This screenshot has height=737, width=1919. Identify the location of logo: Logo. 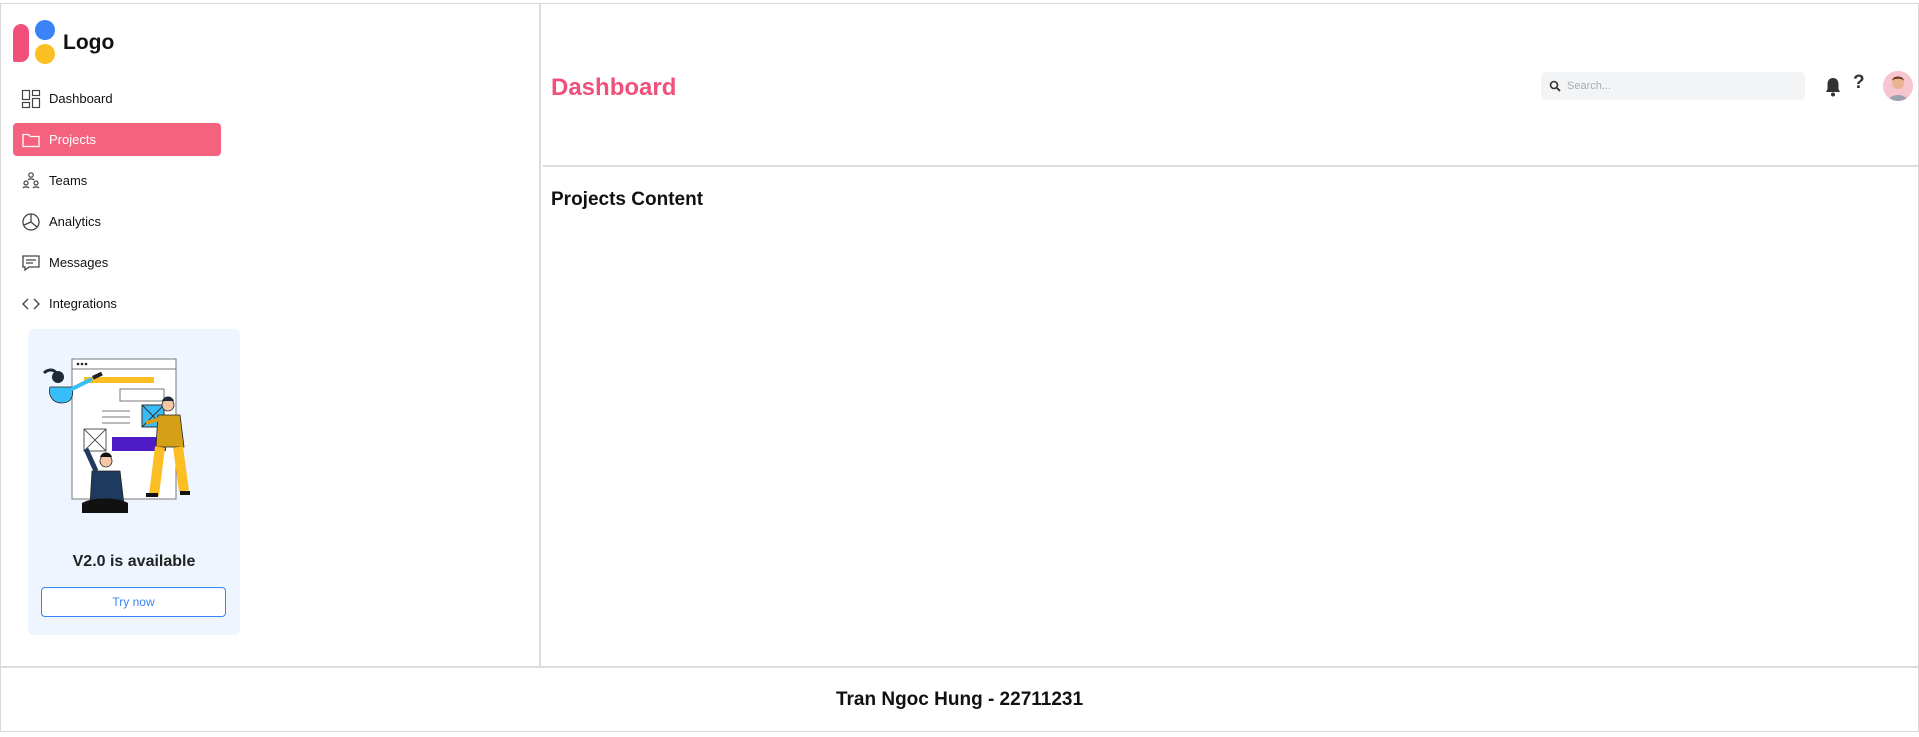
(63, 43).